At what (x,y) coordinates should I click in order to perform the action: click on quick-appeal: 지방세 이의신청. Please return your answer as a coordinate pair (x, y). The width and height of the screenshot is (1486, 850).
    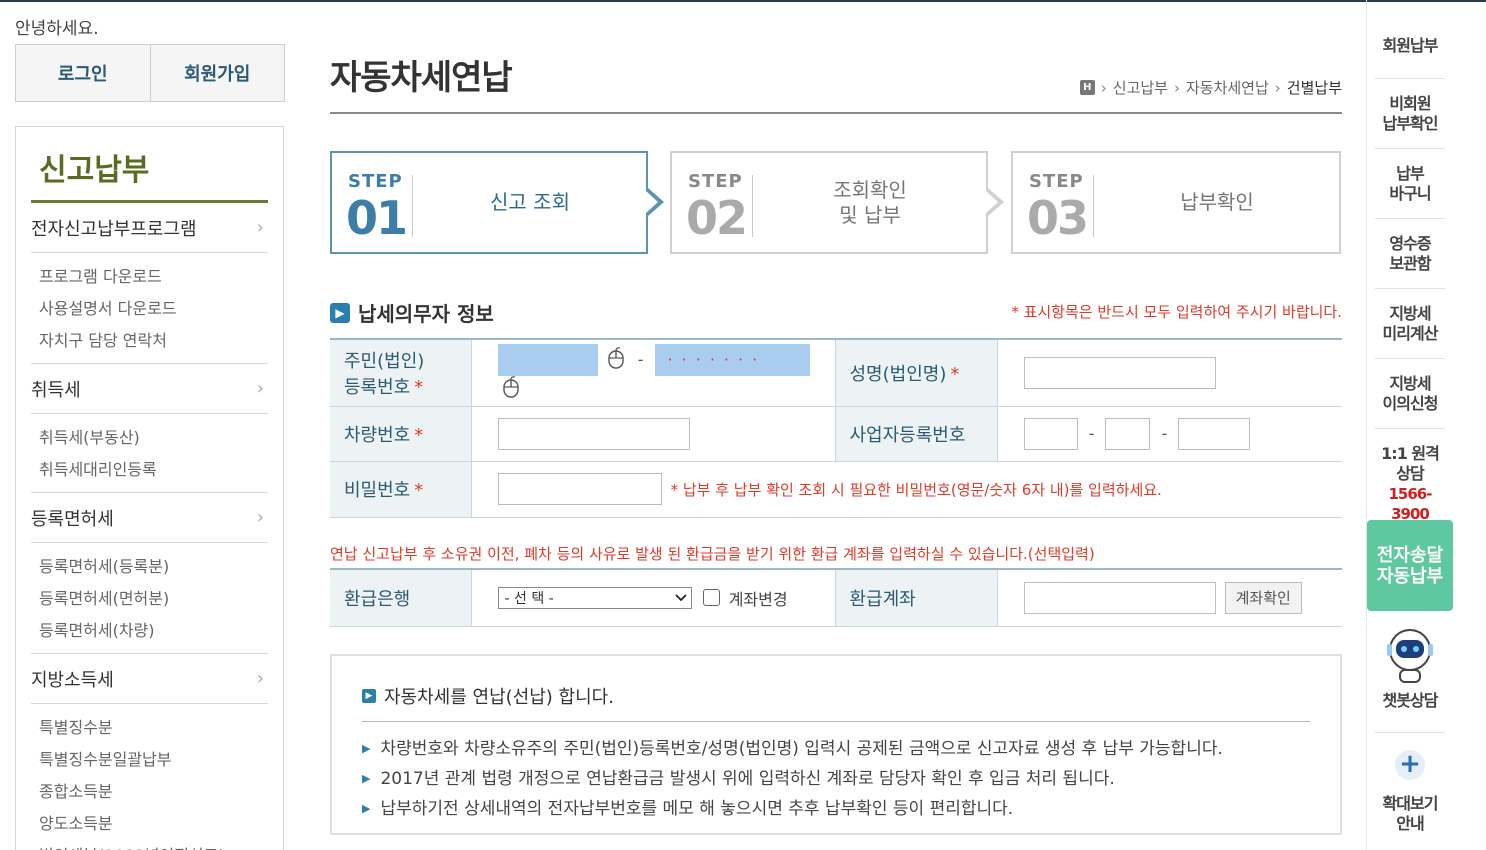
    Looking at the image, I should click on (1410, 394).